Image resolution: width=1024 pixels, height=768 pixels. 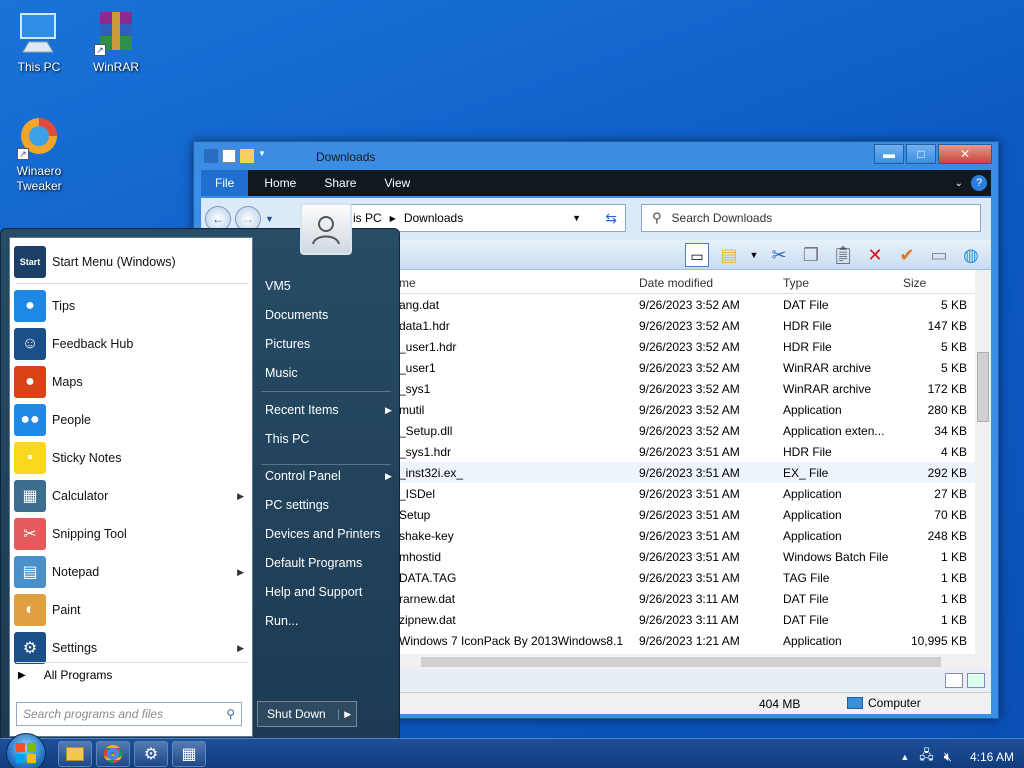 What do you see at coordinates (511, 641) in the screenshot?
I see `file-name: Windows 7 IconPack By 2013Windows8.1` at bounding box center [511, 641].